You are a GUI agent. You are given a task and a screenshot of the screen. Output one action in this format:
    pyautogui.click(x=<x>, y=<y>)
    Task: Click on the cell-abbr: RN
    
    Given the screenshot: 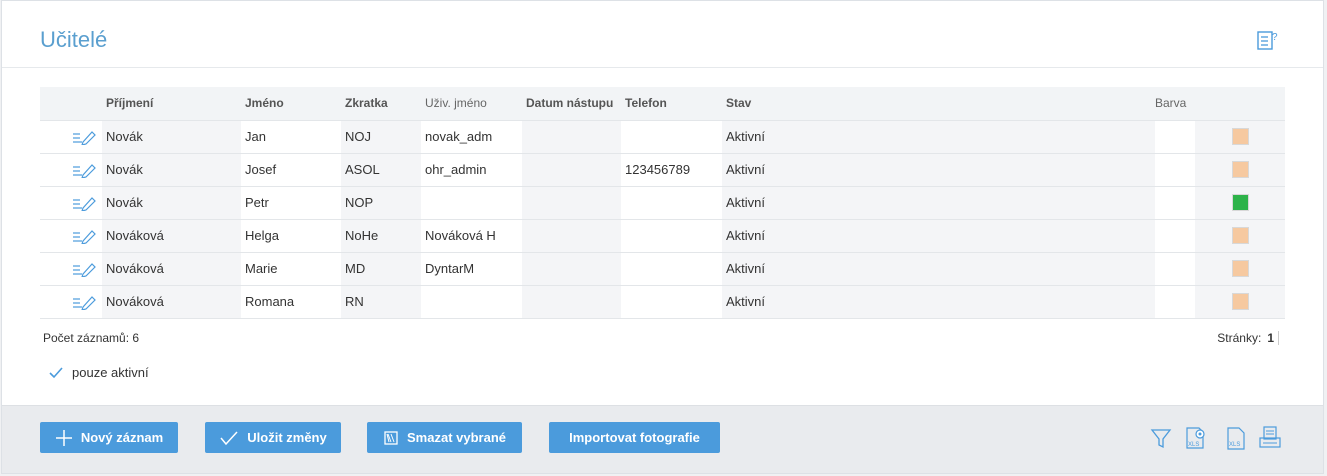 What is the action you would take?
    pyautogui.click(x=381, y=301)
    